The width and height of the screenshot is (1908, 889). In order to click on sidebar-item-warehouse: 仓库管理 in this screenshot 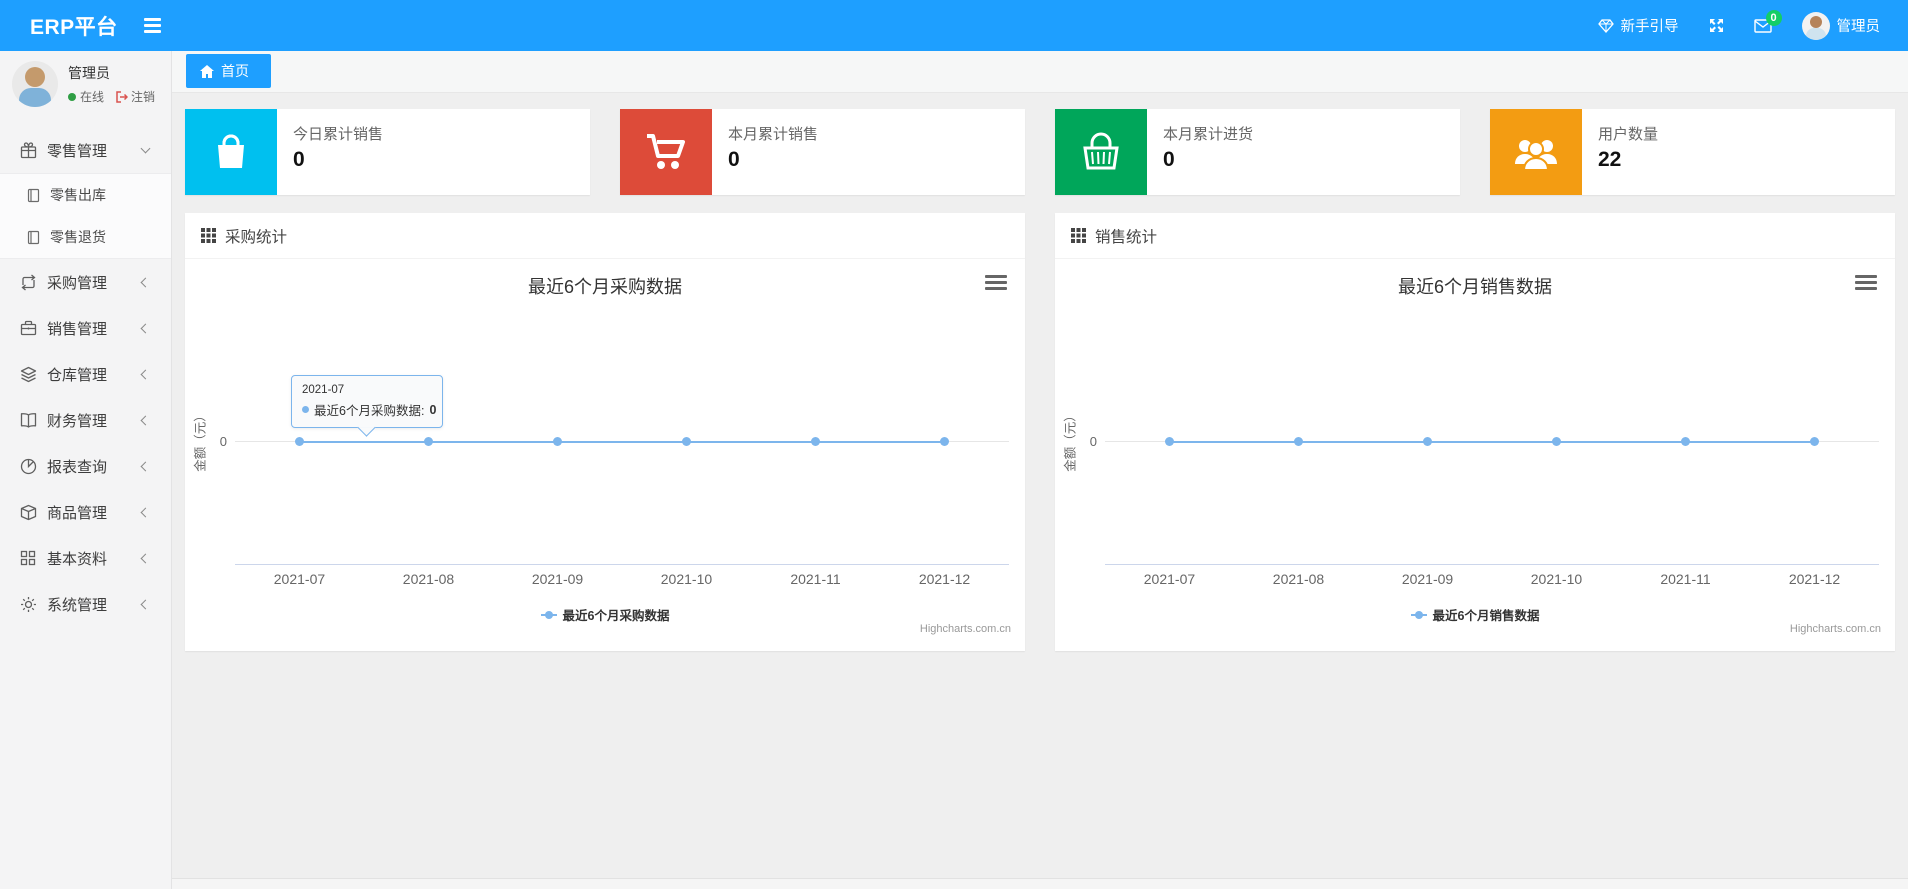, I will do `click(85, 374)`.